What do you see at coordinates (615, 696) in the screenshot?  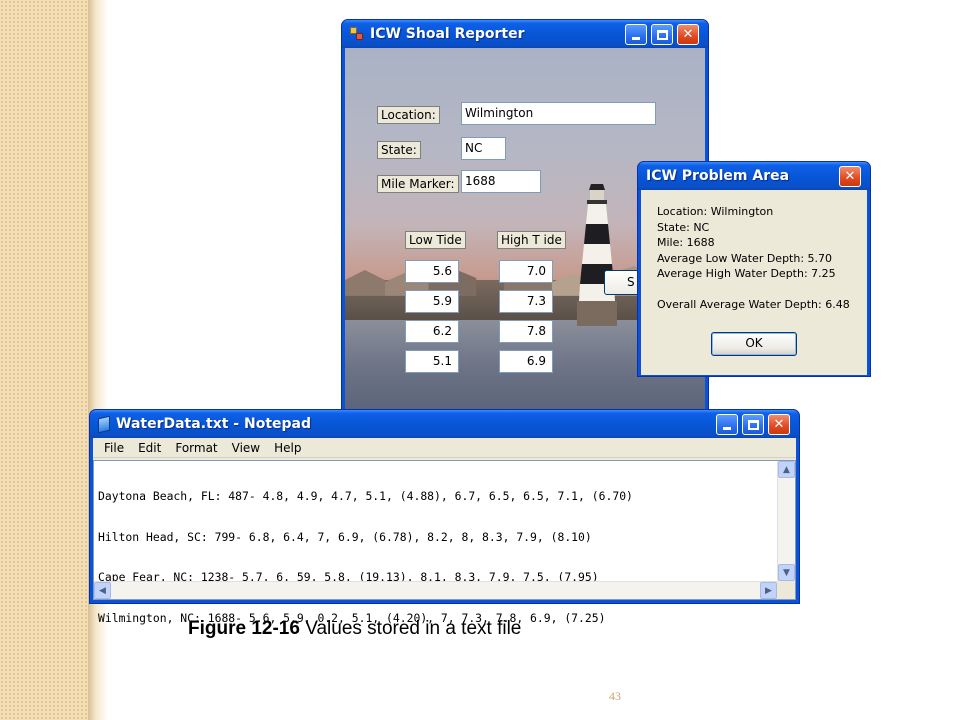 I see `page-number: 43` at bounding box center [615, 696].